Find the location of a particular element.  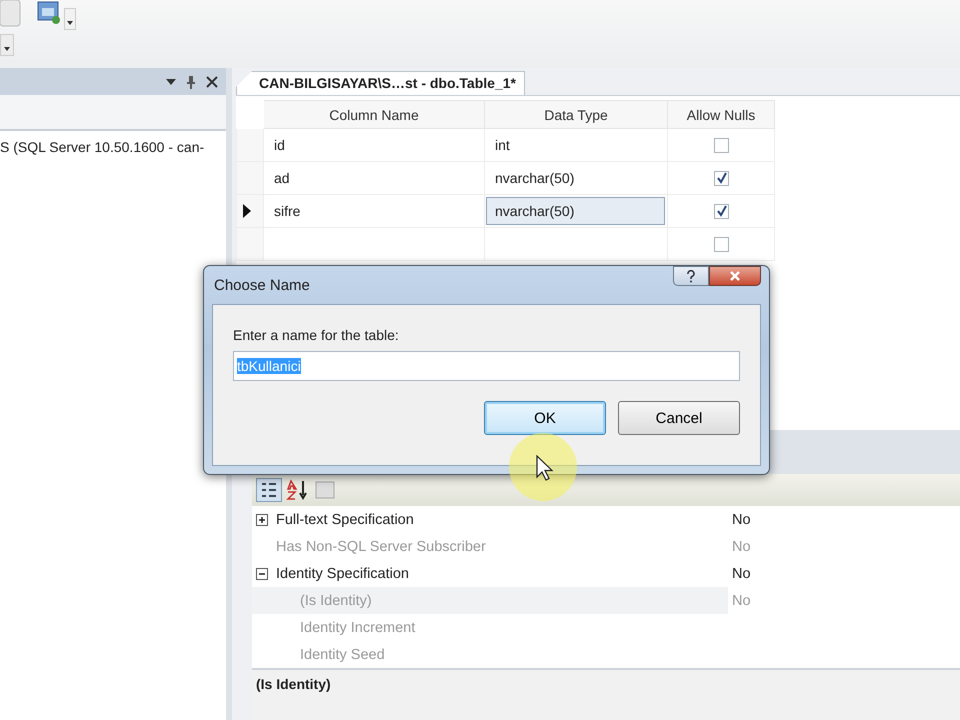

help-button is located at coordinates (691, 276).